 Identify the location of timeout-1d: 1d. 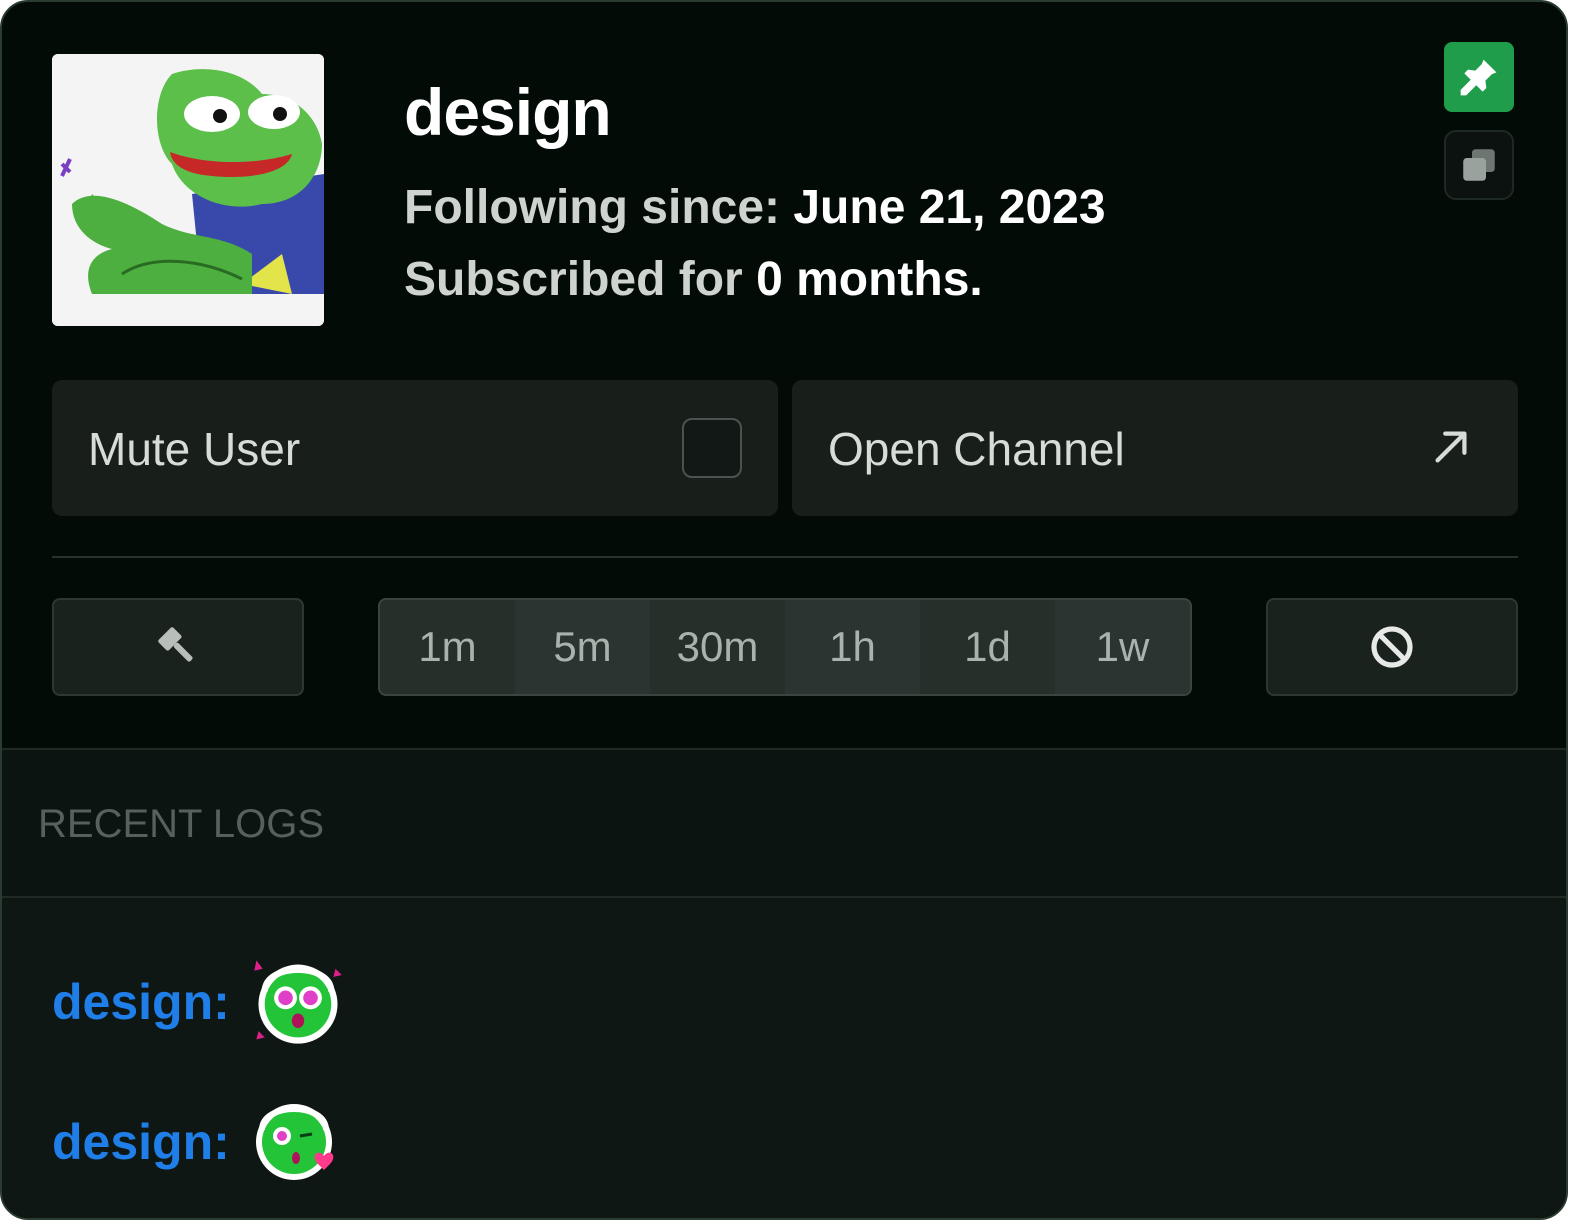
(987, 647).